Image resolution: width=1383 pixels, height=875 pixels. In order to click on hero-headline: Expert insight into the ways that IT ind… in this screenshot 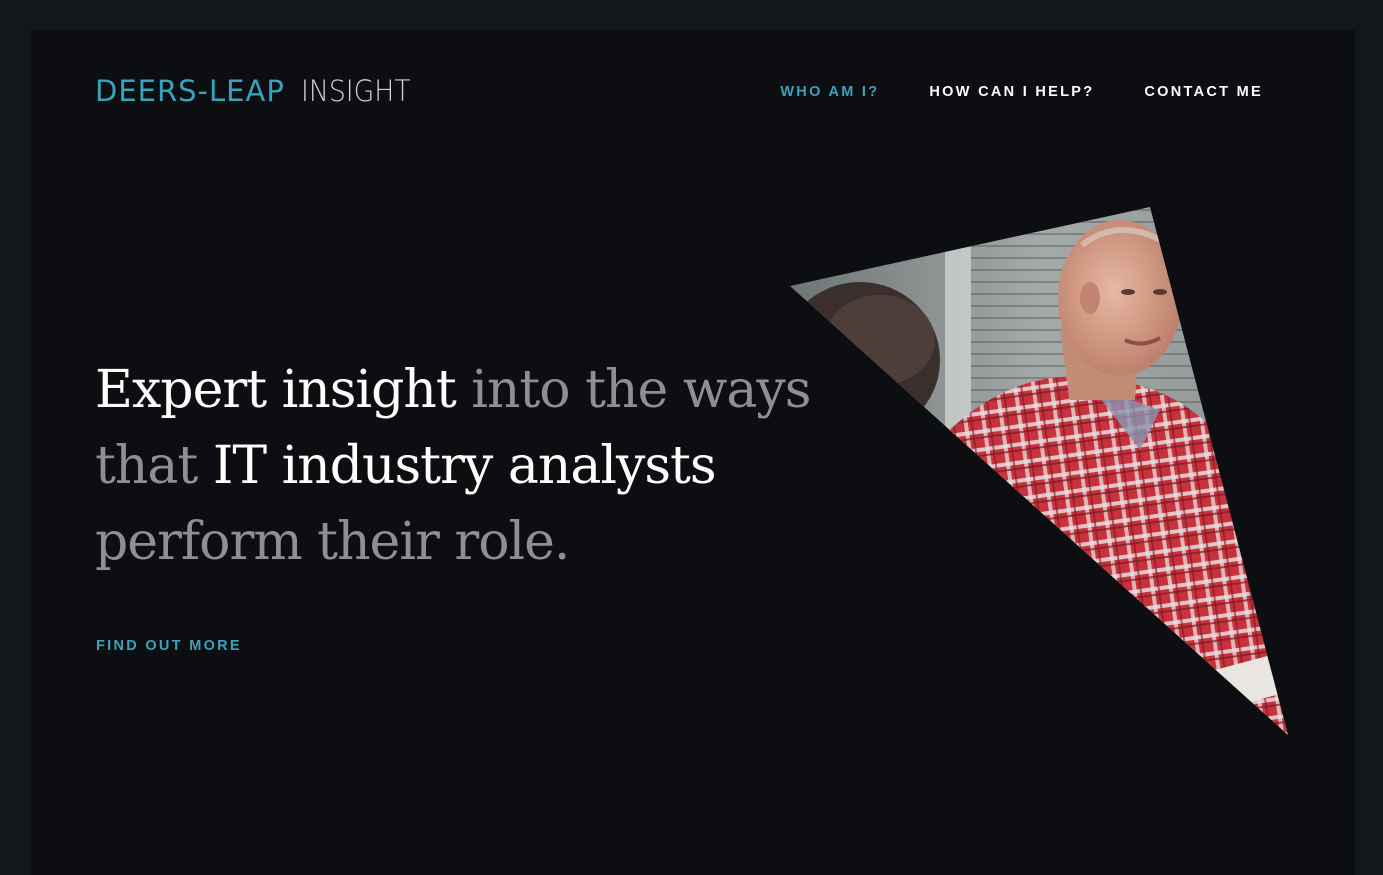, I will do `click(455, 466)`.